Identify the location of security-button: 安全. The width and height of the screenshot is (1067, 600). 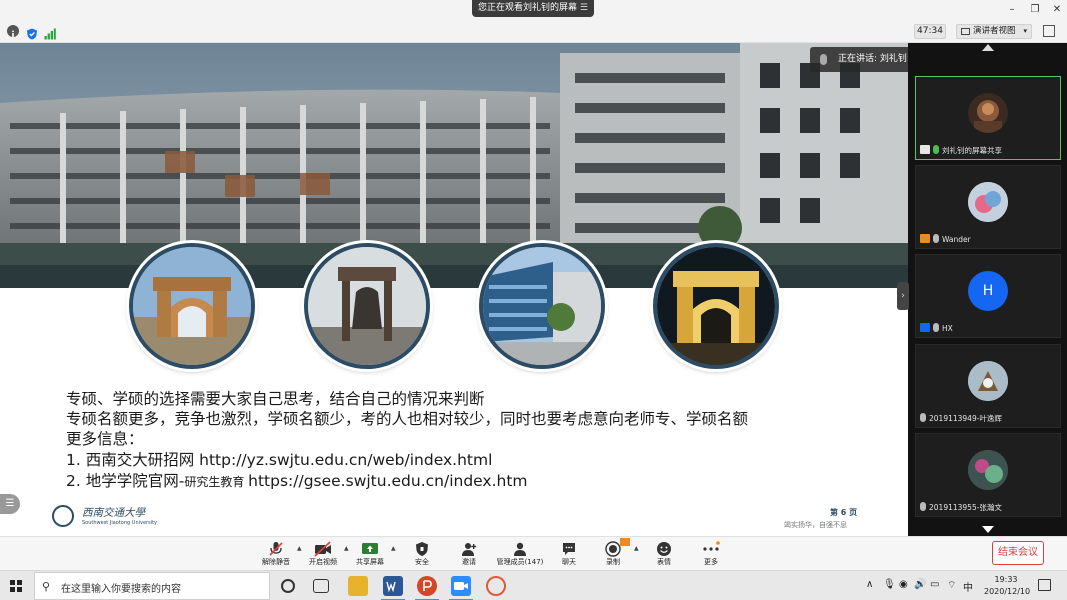
(422, 555).